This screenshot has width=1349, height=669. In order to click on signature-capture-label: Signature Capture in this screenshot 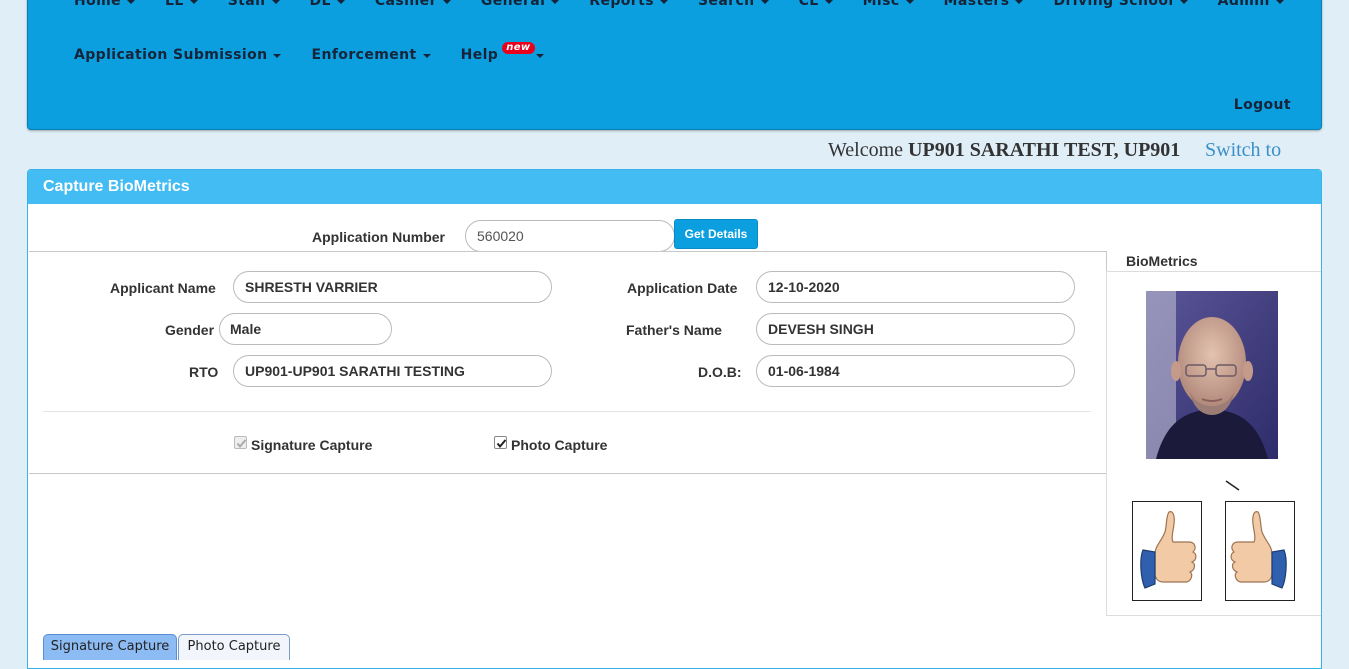, I will do `click(312, 445)`.